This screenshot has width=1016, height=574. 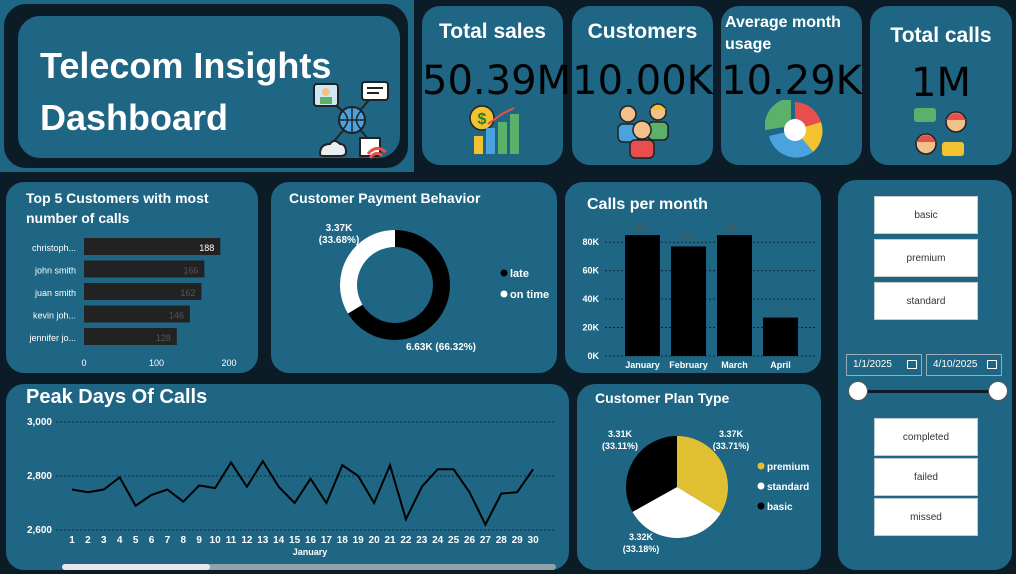 What do you see at coordinates (780, 365) in the screenshot?
I see `x-tick-label: April` at bounding box center [780, 365].